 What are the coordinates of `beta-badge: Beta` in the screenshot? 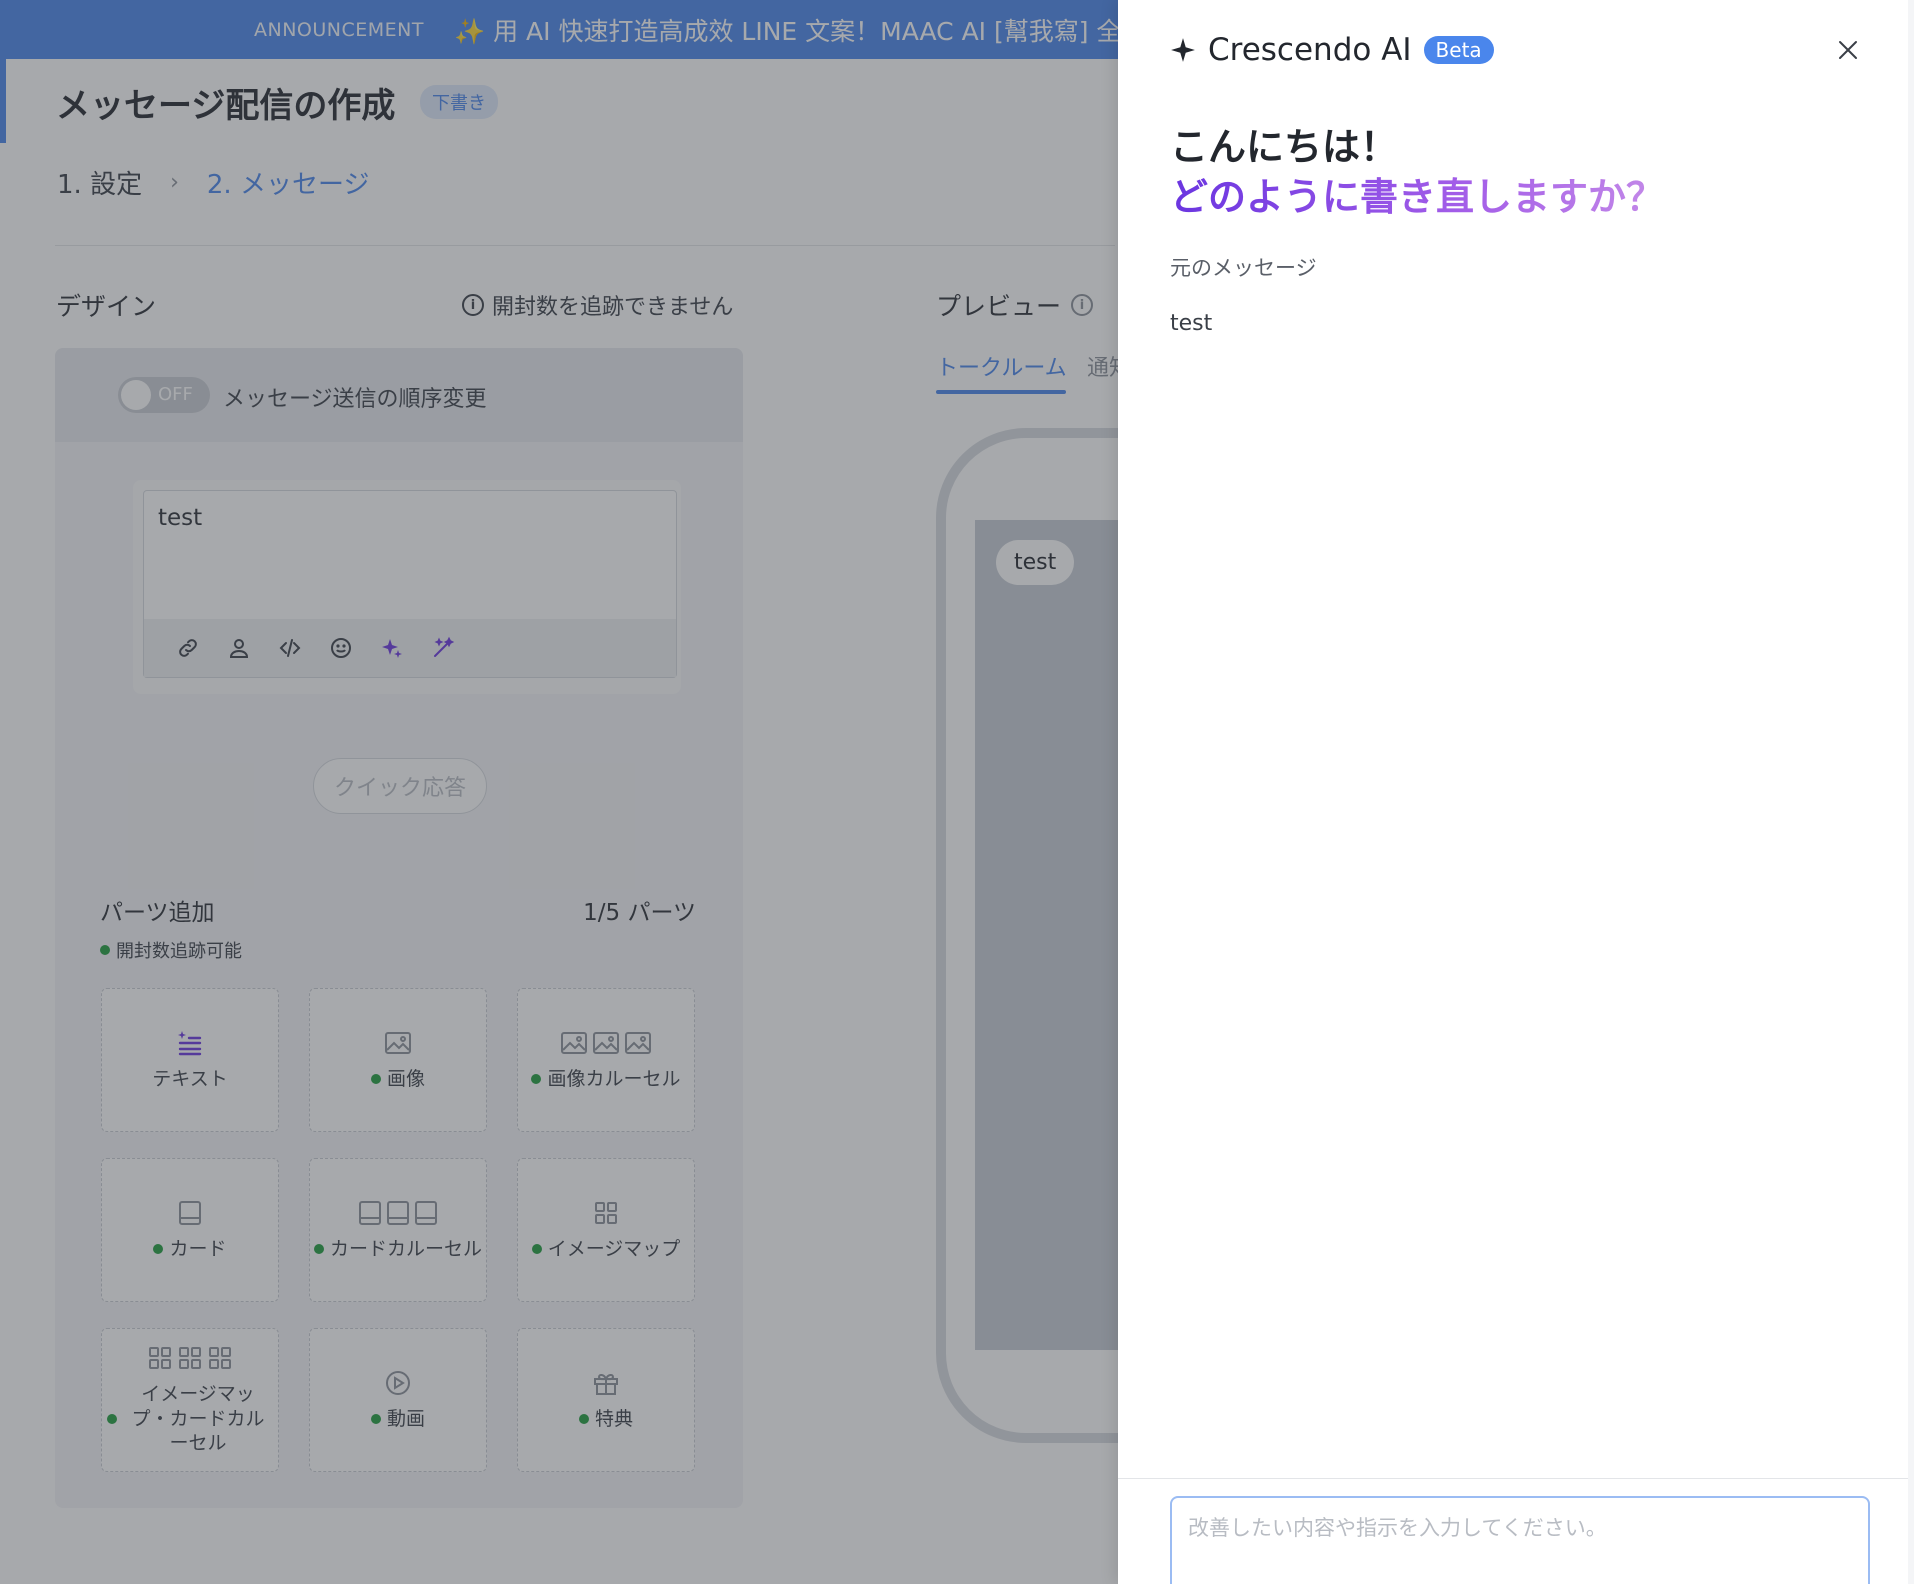 It's located at (1458, 50).